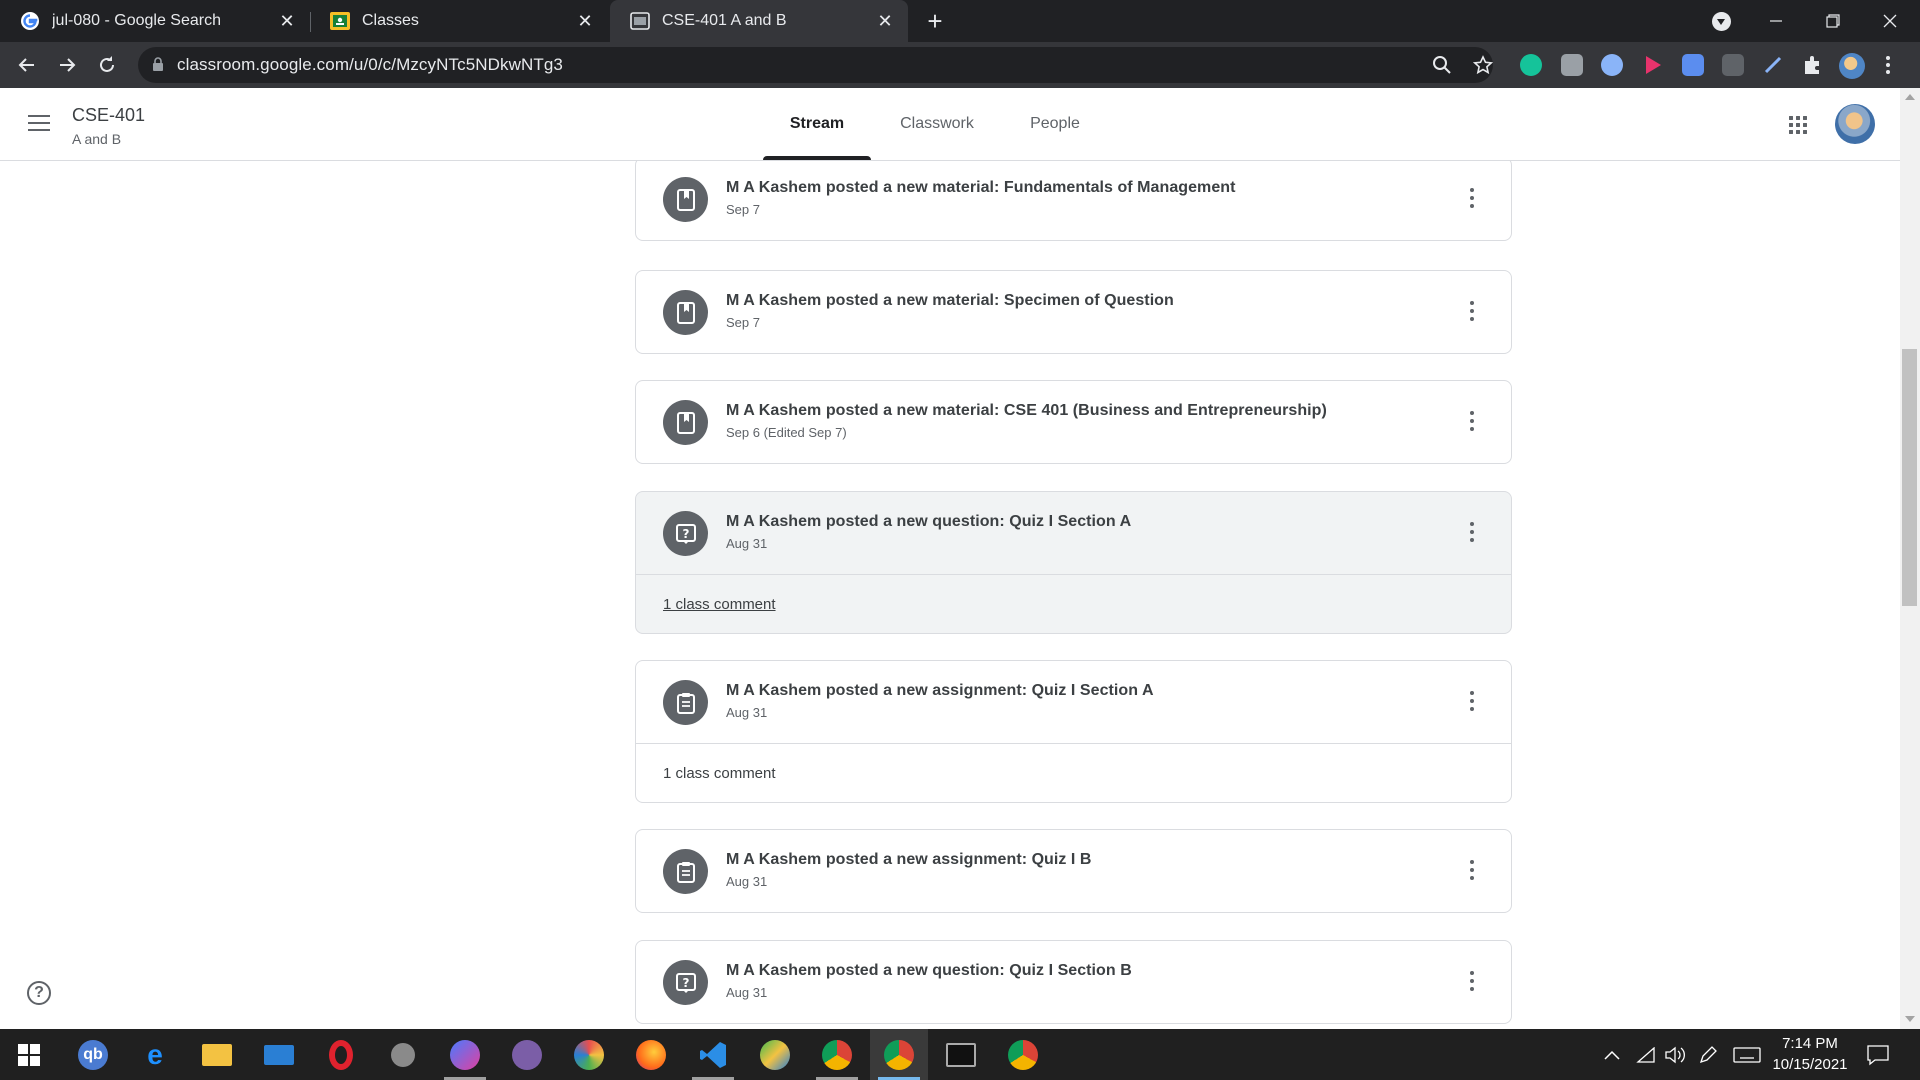 The width and height of the screenshot is (1920, 1080). What do you see at coordinates (1442, 65) in the screenshot?
I see `zoom-search-icon` at bounding box center [1442, 65].